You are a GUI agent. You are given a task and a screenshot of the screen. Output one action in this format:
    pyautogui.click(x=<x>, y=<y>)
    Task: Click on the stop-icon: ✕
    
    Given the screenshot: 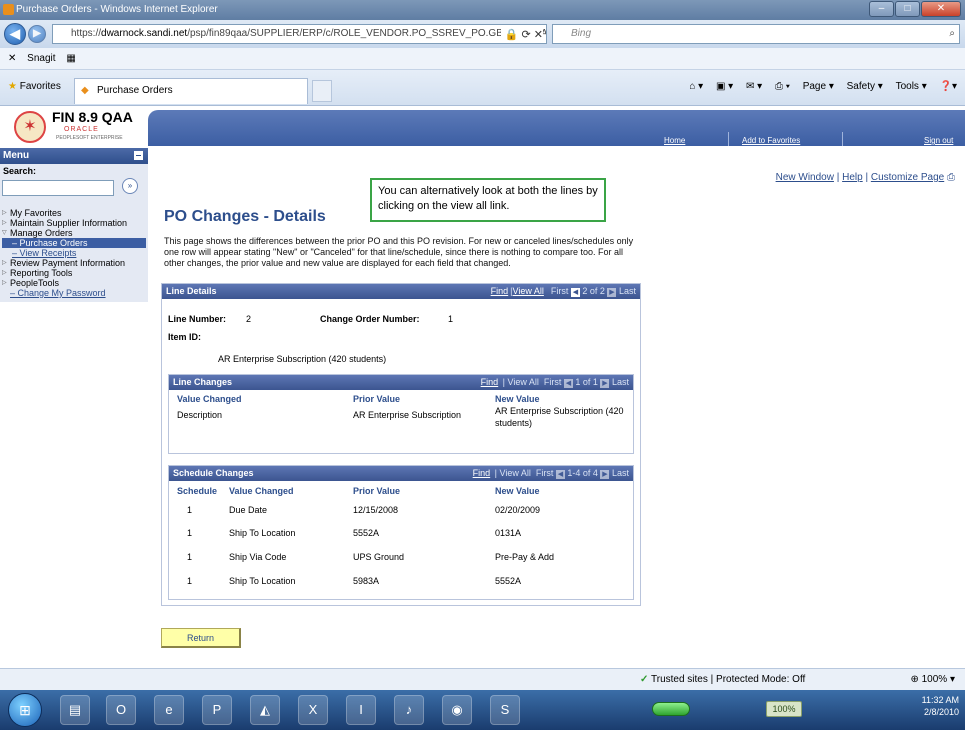 What is the action you would take?
    pyautogui.click(x=538, y=35)
    